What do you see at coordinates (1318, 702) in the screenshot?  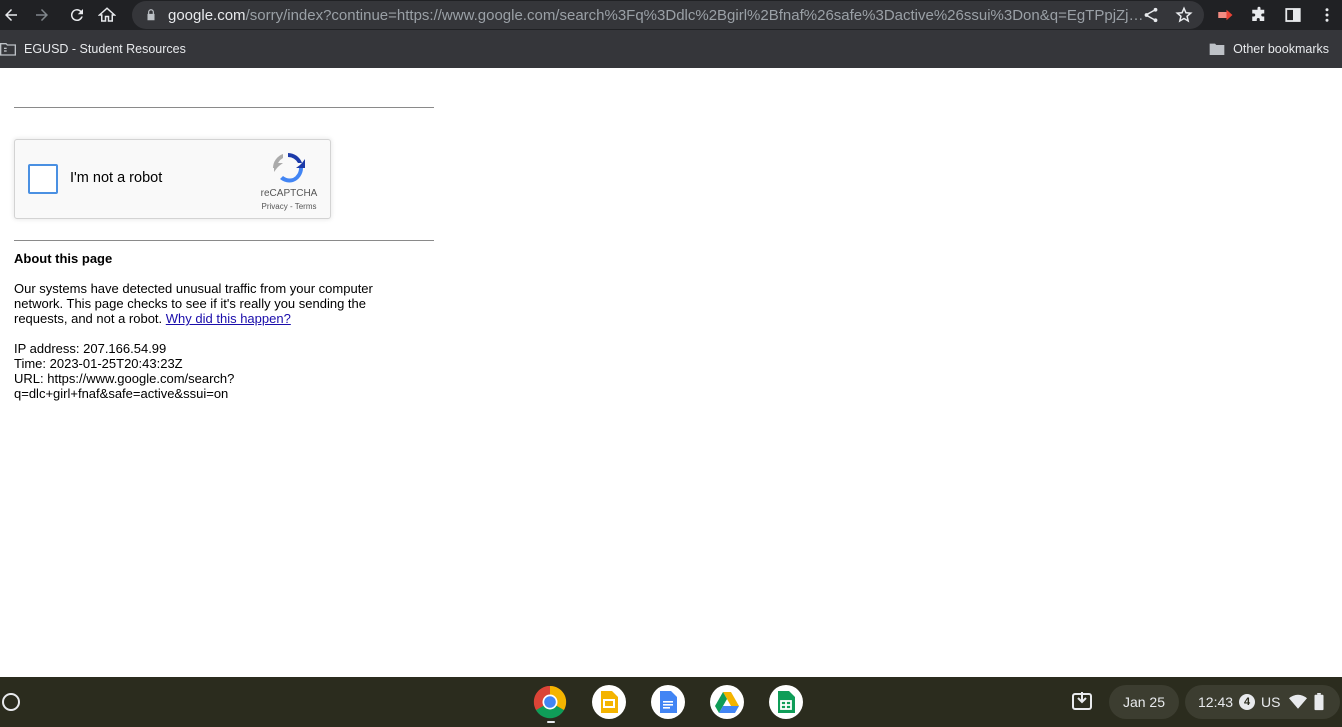 I see `battery-icon` at bounding box center [1318, 702].